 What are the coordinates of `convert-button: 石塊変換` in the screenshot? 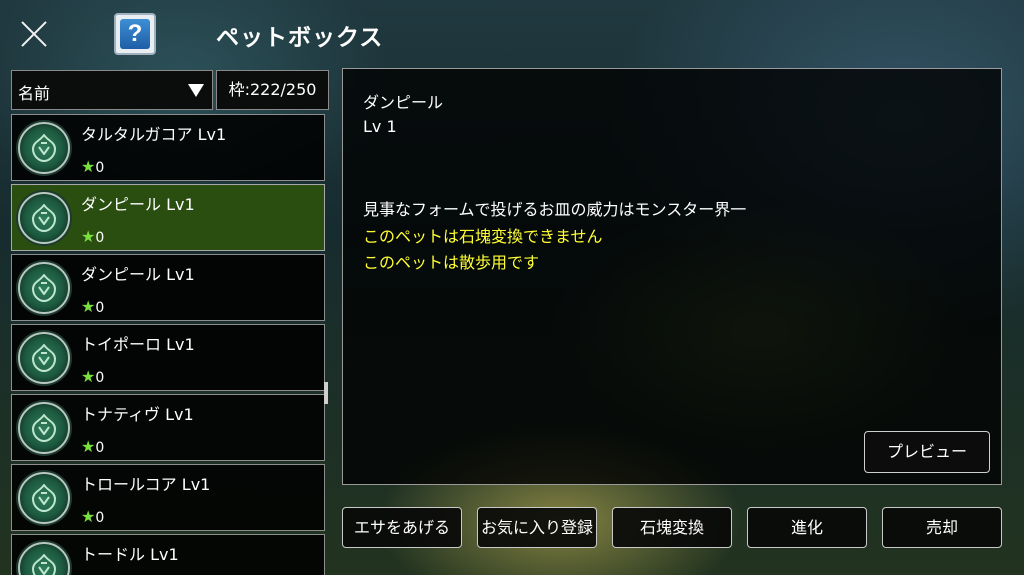 It's located at (672, 527).